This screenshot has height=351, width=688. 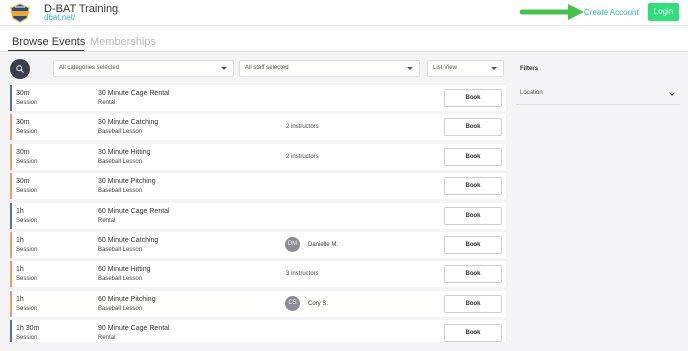 What do you see at coordinates (124, 152) in the screenshot?
I see `event-name: 30 Minute Hitting` at bounding box center [124, 152].